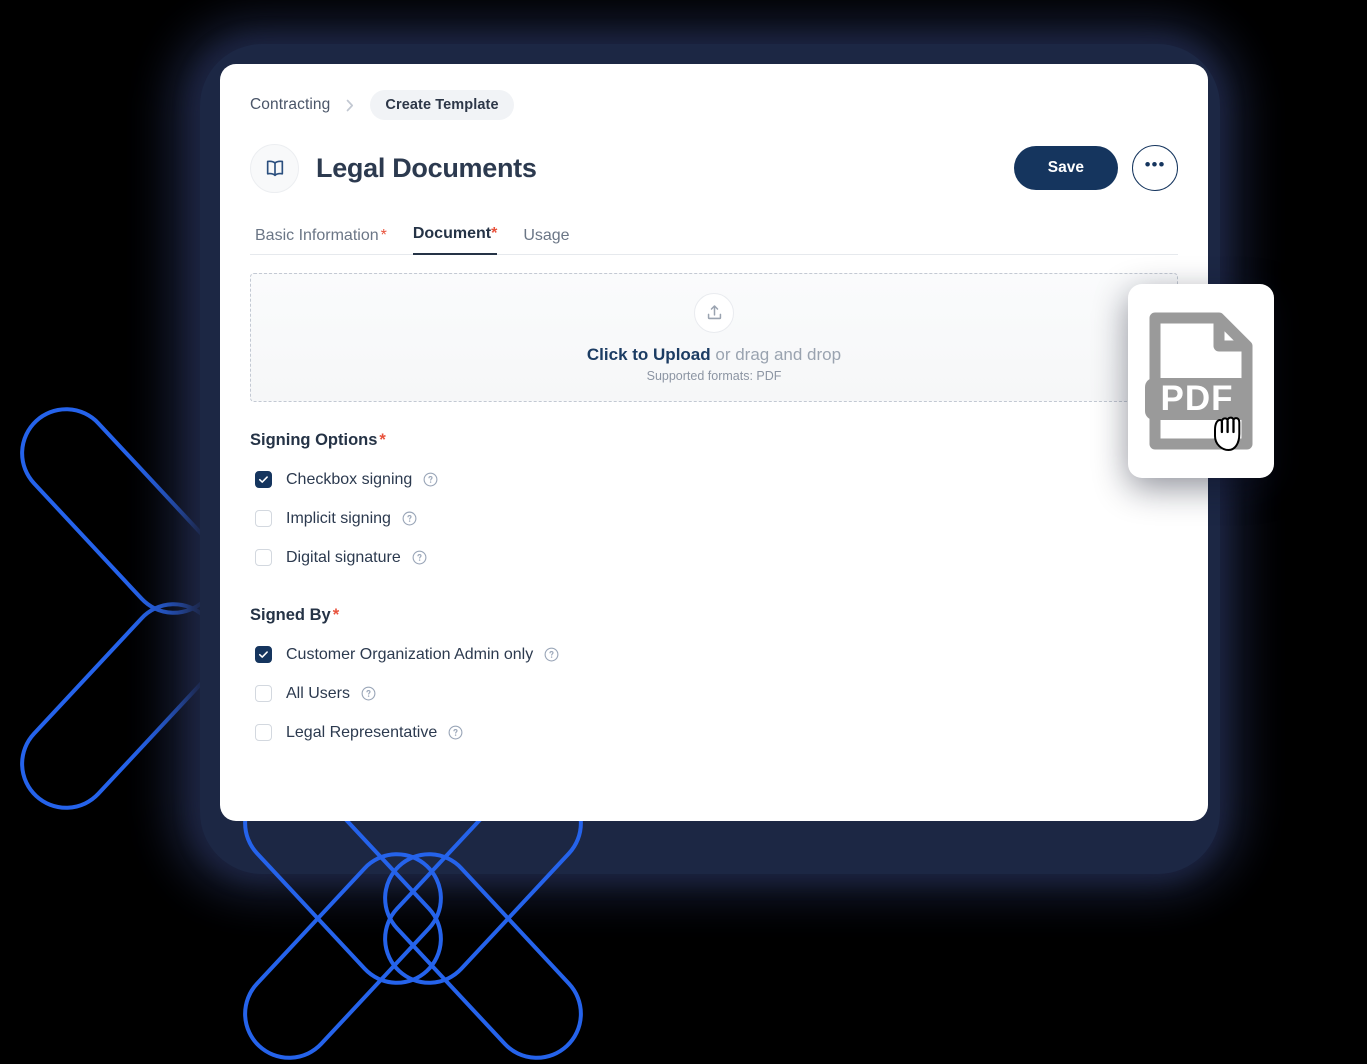 The width and height of the screenshot is (1367, 1064). Describe the element at coordinates (349, 479) in the screenshot. I see `option-label: Checkbox signing` at that location.